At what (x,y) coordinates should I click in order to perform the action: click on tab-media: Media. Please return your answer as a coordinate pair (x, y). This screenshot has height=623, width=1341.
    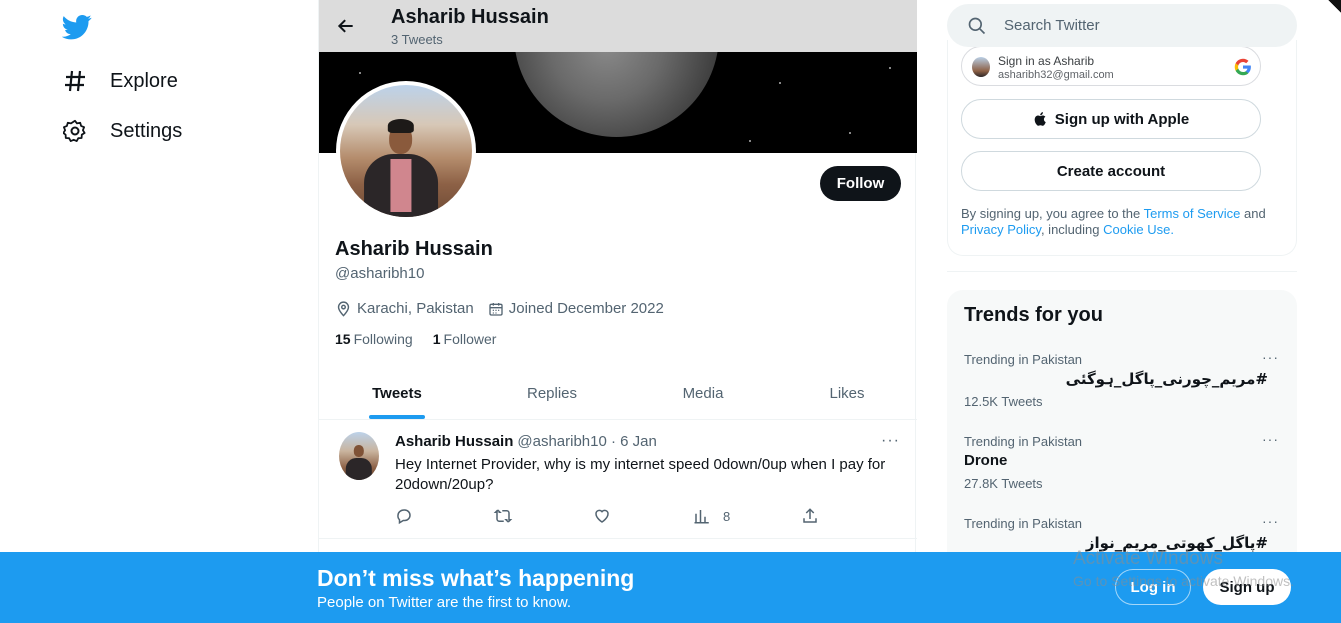
    Looking at the image, I should click on (703, 393).